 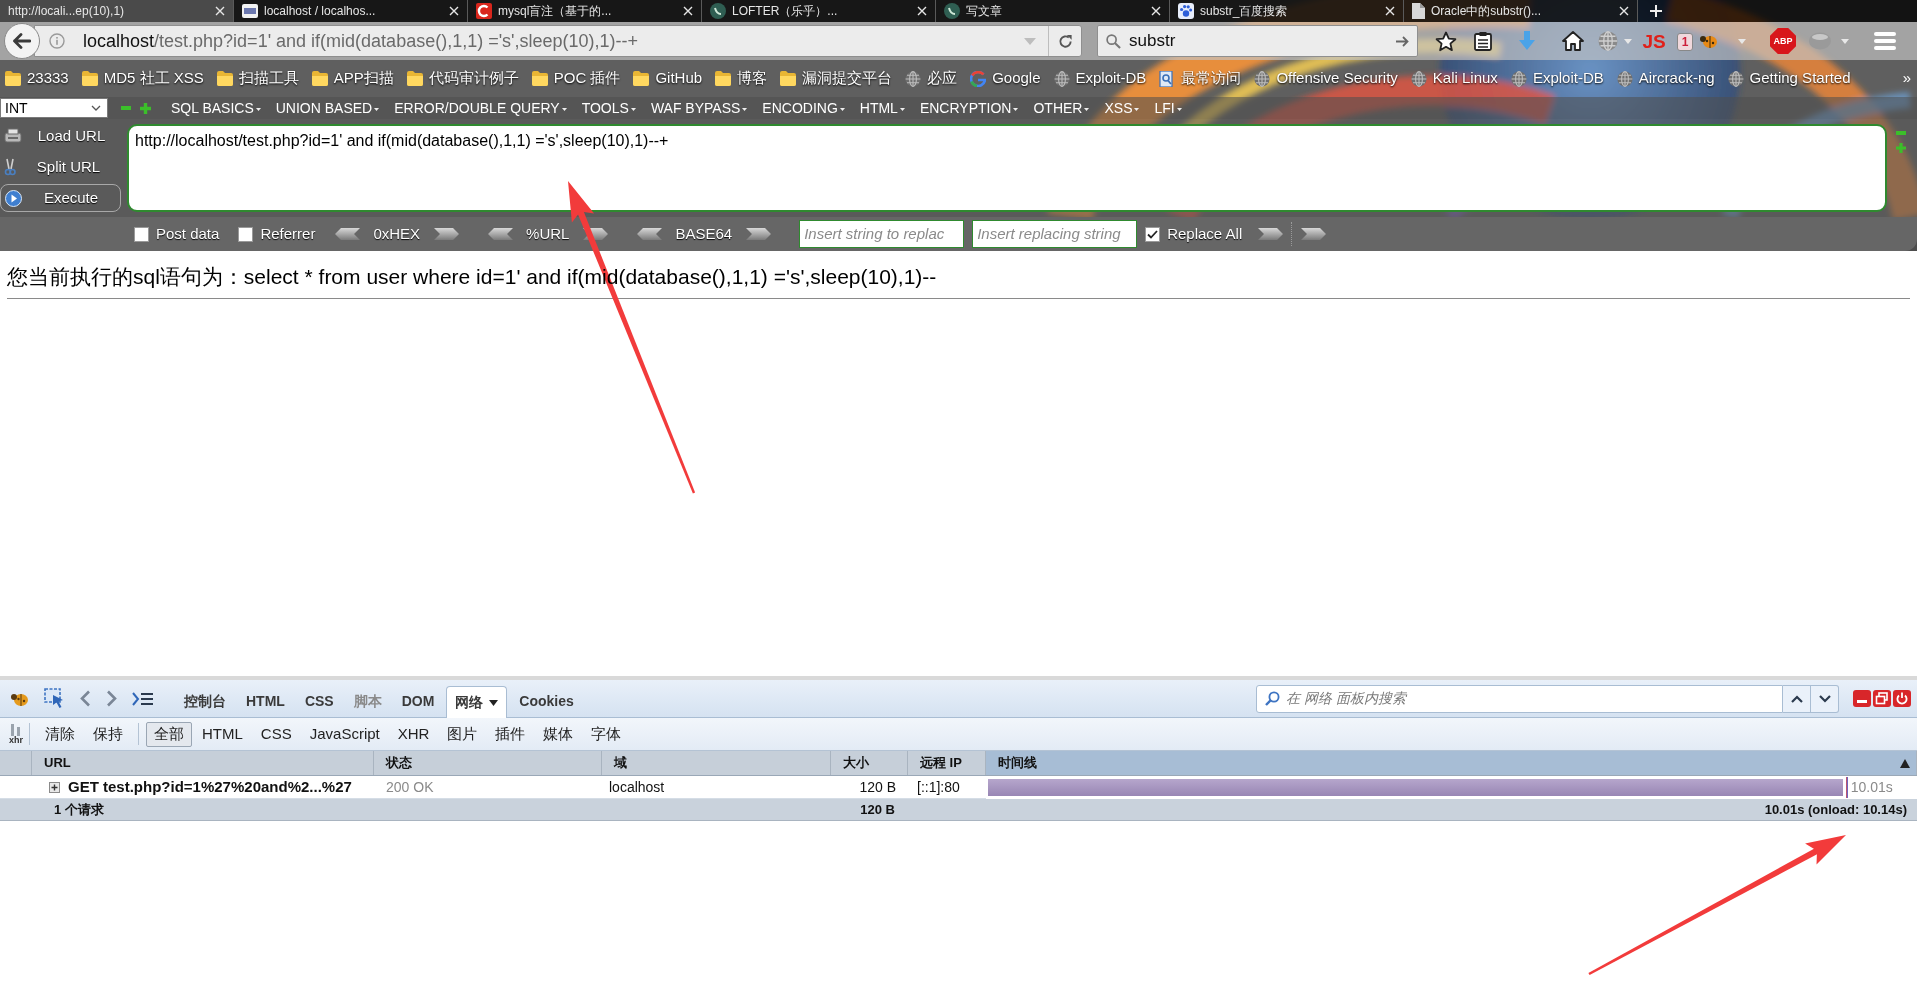 What do you see at coordinates (1257, 41) in the screenshot?
I see `search-field: substr` at bounding box center [1257, 41].